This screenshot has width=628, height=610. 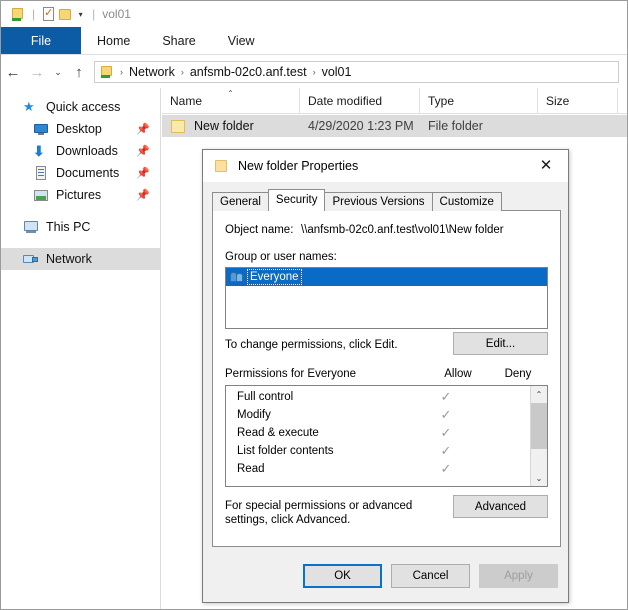 I want to click on sidebar-item-documents: Documents 📌, so click(x=80, y=173).